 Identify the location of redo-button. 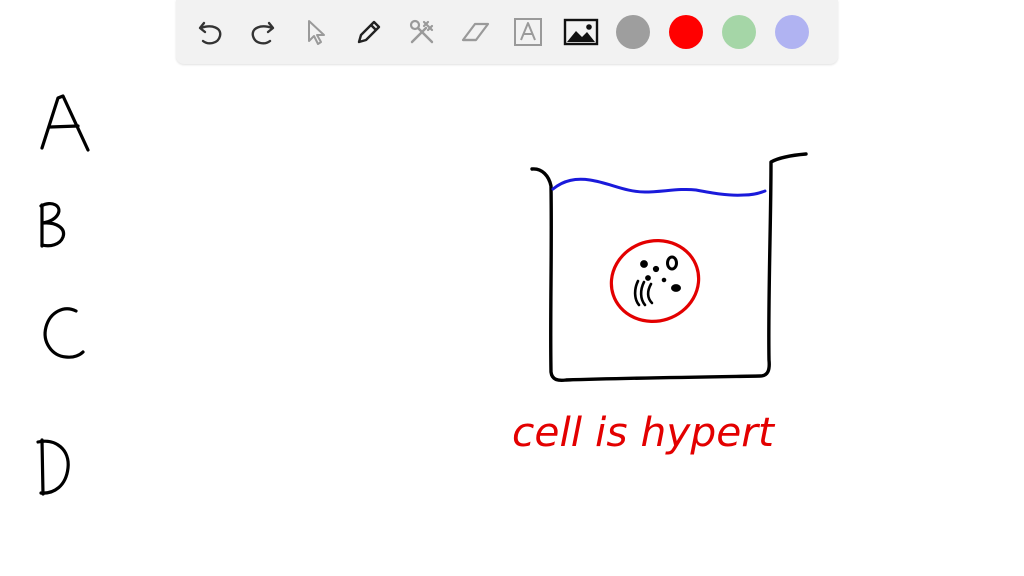
(263, 32).